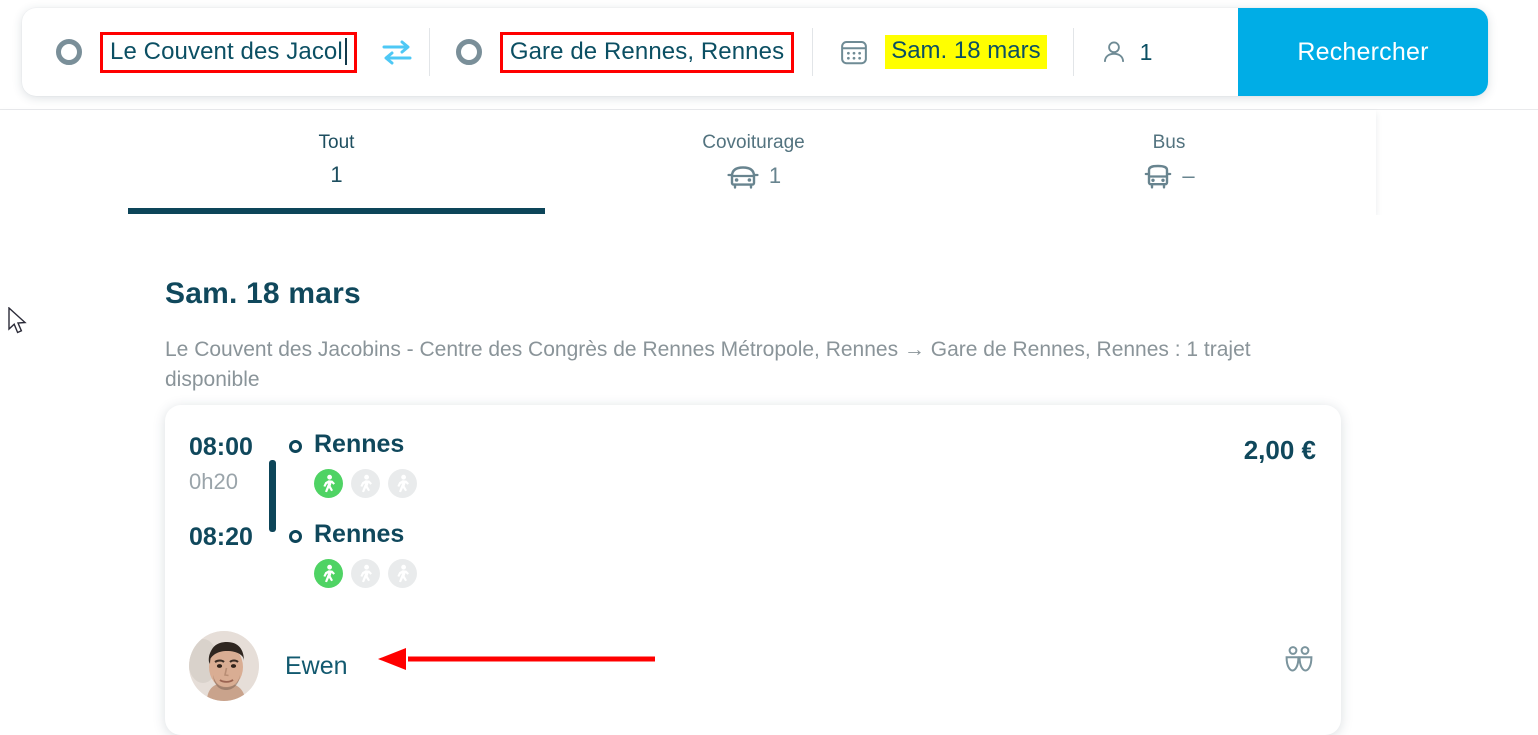 The height and width of the screenshot is (735, 1538). Describe the element at coordinates (1169, 142) in the screenshot. I see `tab-label: Bus` at that location.